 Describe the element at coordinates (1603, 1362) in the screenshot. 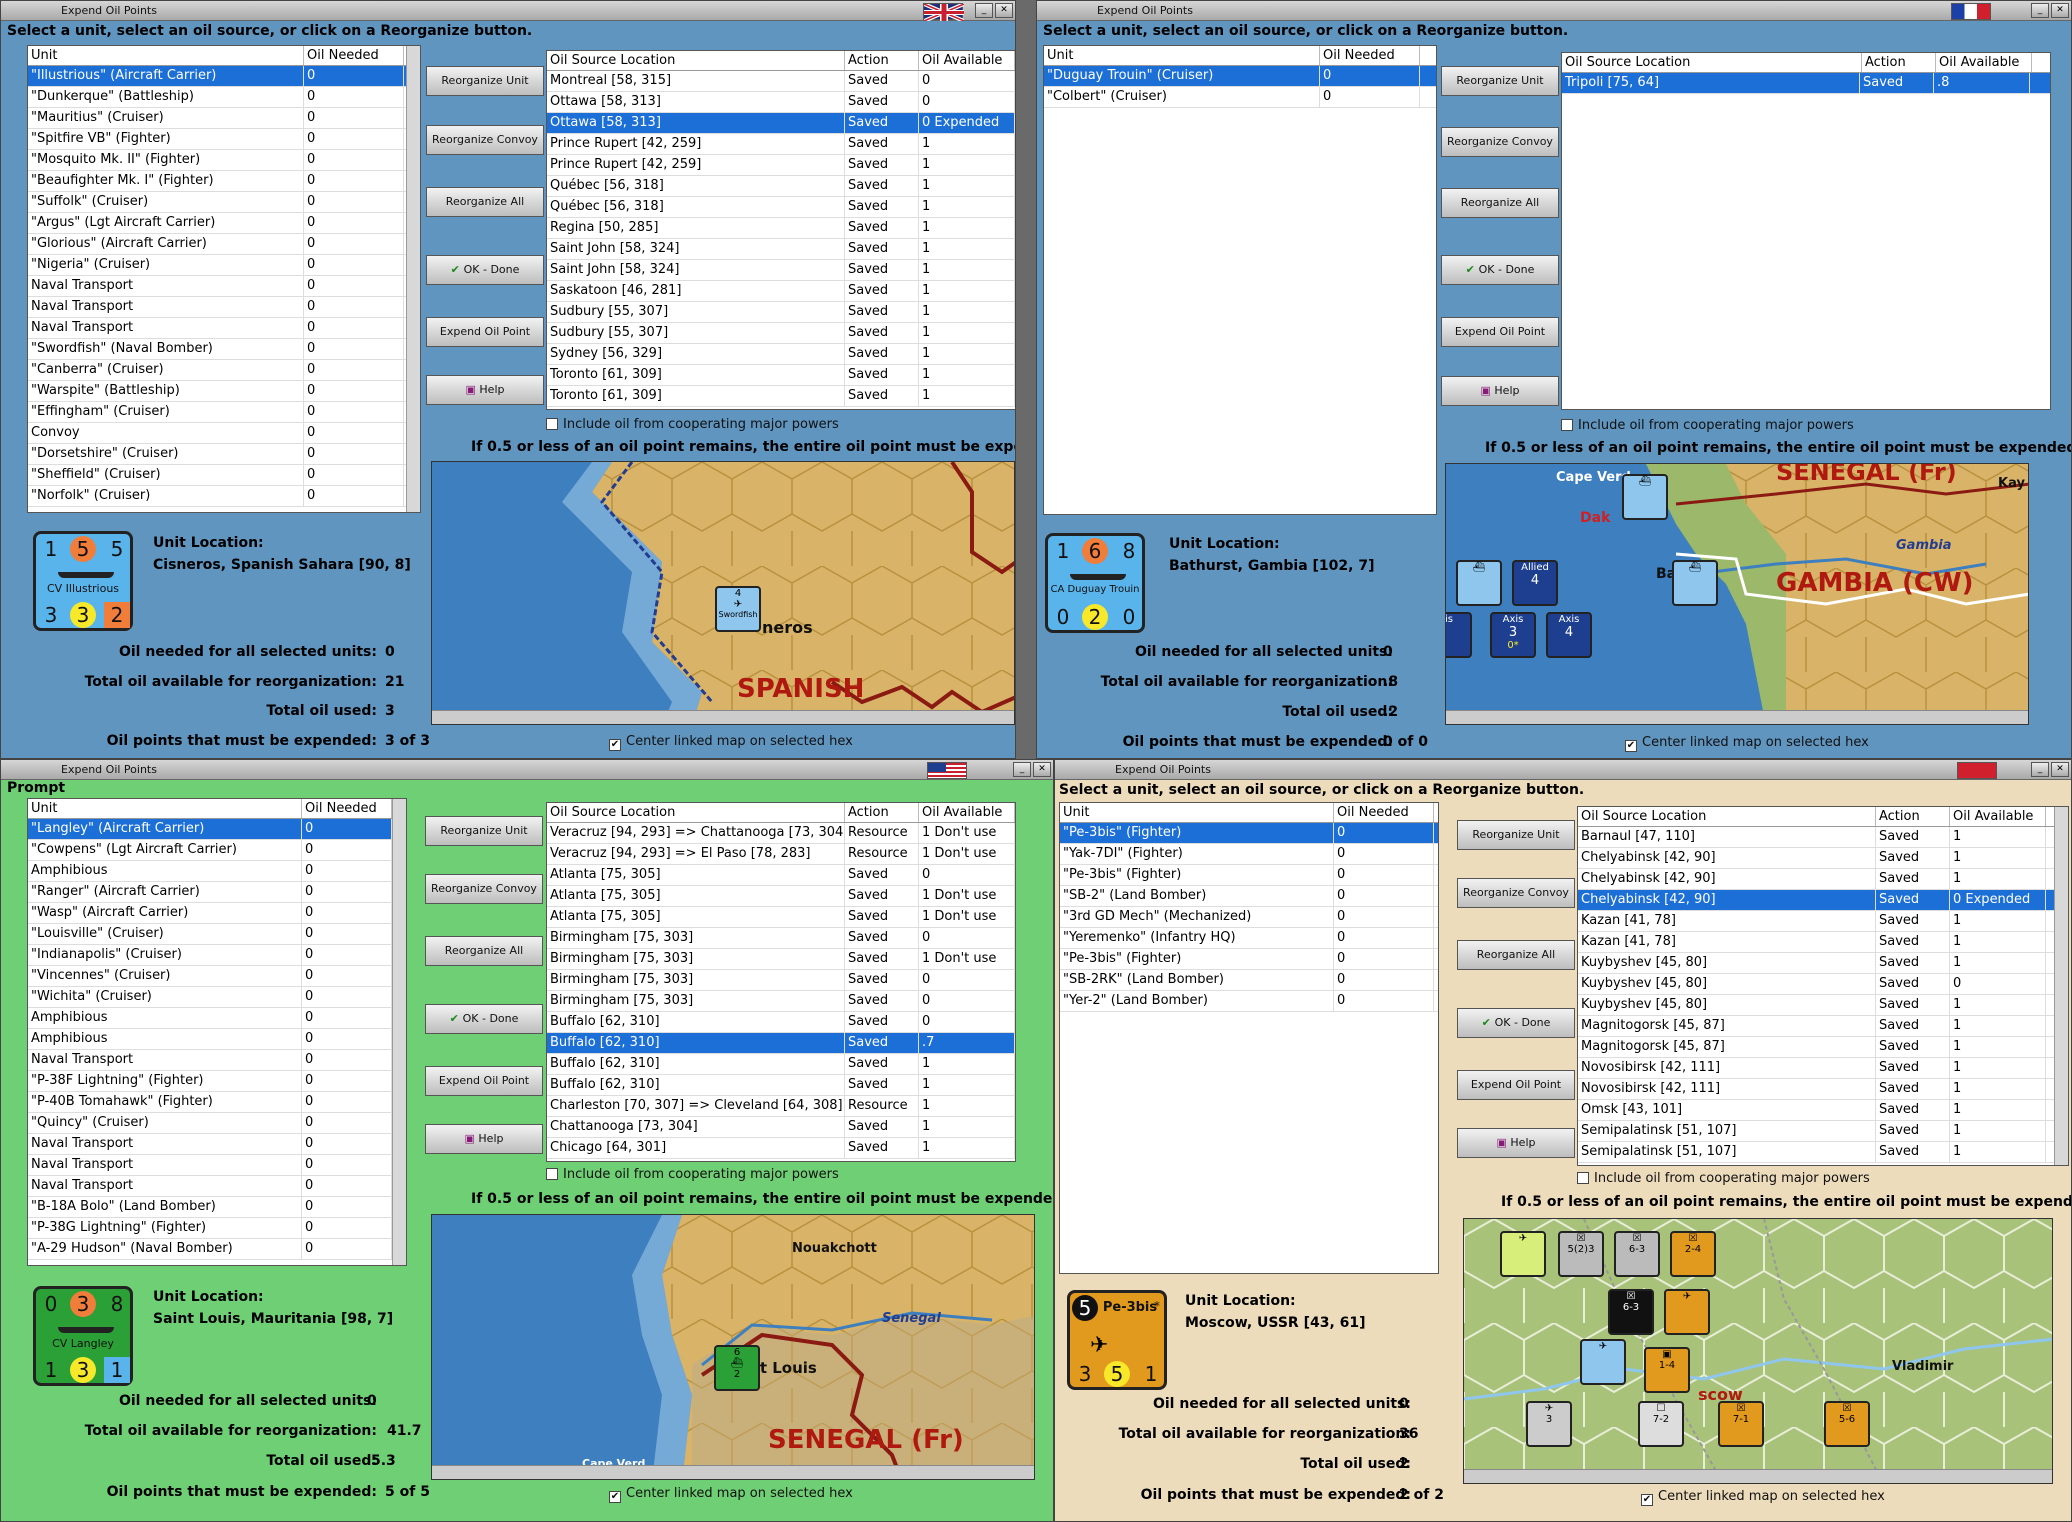

I see `map-selected-counter: ✈` at that location.